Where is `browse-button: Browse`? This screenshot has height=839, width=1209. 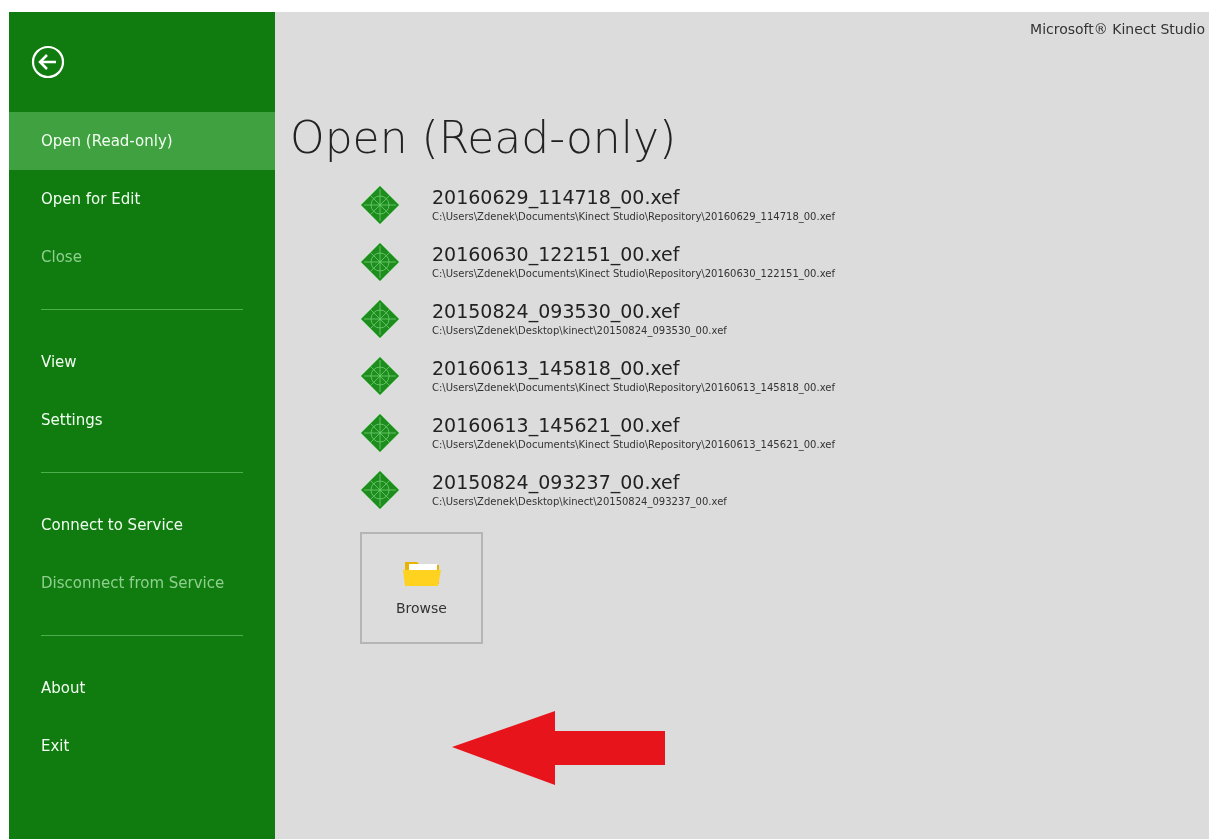
browse-button: Browse is located at coordinates (421, 588).